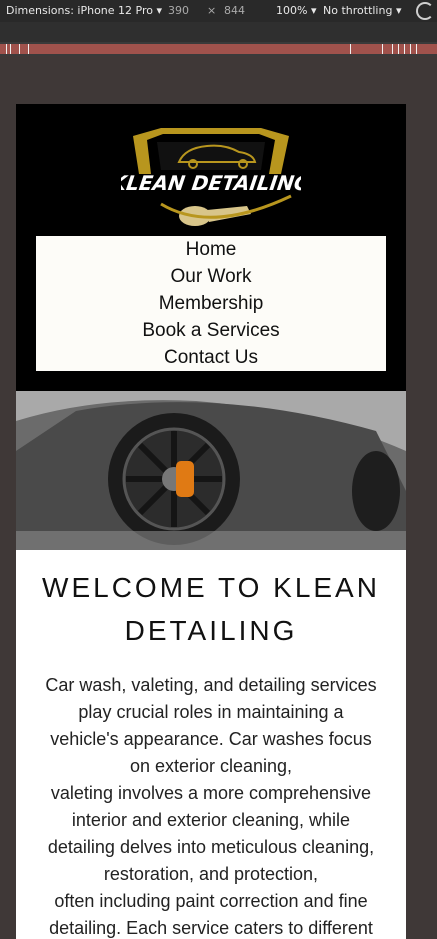 The width and height of the screenshot is (437, 939). Describe the element at coordinates (211, 766) in the screenshot. I see `paragraph-line: on exterior cleaning,` at that location.